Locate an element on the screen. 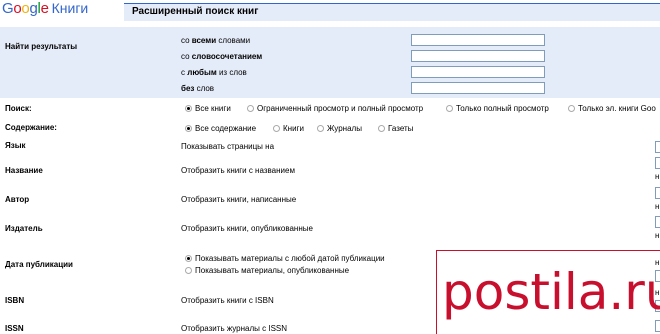  isbn-label: ISBN is located at coordinates (15, 300).